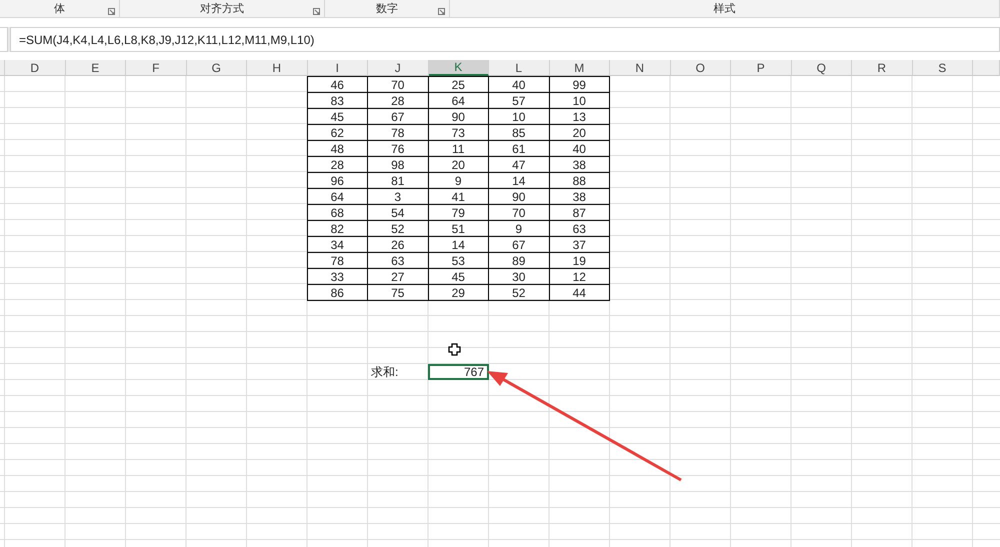 This screenshot has height=547, width=1000. What do you see at coordinates (387, 9) in the screenshot?
I see `ribbon-group-label: 数字` at bounding box center [387, 9].